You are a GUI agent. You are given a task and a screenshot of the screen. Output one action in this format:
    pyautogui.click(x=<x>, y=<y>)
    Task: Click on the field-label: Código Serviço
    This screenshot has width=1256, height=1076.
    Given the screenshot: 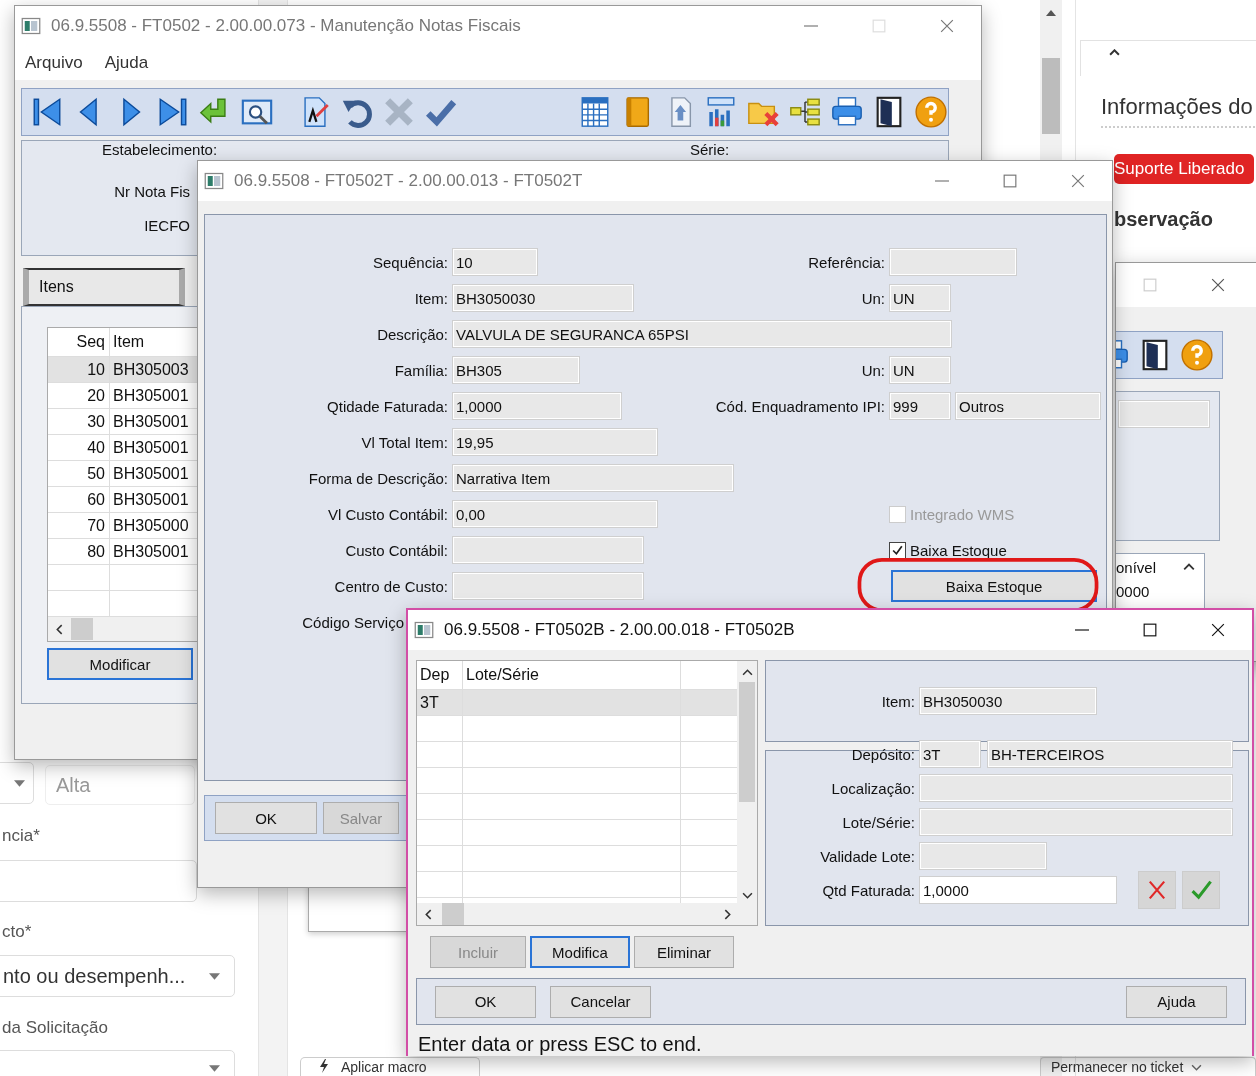 What is the action you would take?
    pyautogui.click(x=352, y=622)
    